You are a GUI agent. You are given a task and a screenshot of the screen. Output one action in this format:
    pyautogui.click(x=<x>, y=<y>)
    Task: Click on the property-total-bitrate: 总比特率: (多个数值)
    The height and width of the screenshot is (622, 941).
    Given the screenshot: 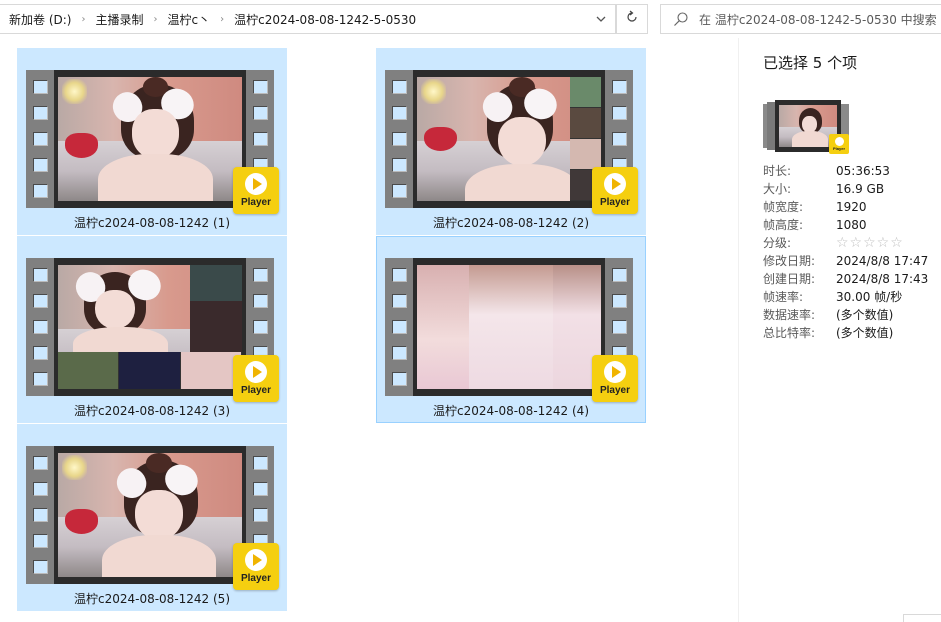 What is the action you would take?
    pyautogui.click(x=828, y=333)
    